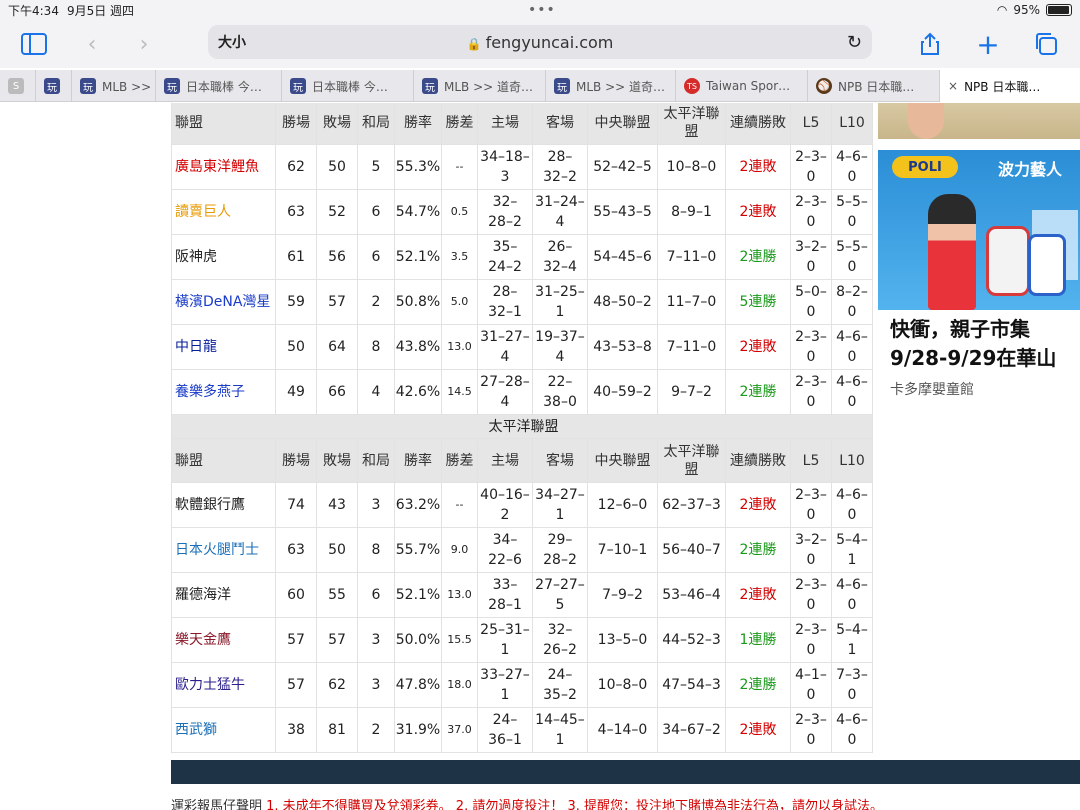 This screenshot has width=1080, height=810. I want to click on record-line: 4, so click(560, 222).